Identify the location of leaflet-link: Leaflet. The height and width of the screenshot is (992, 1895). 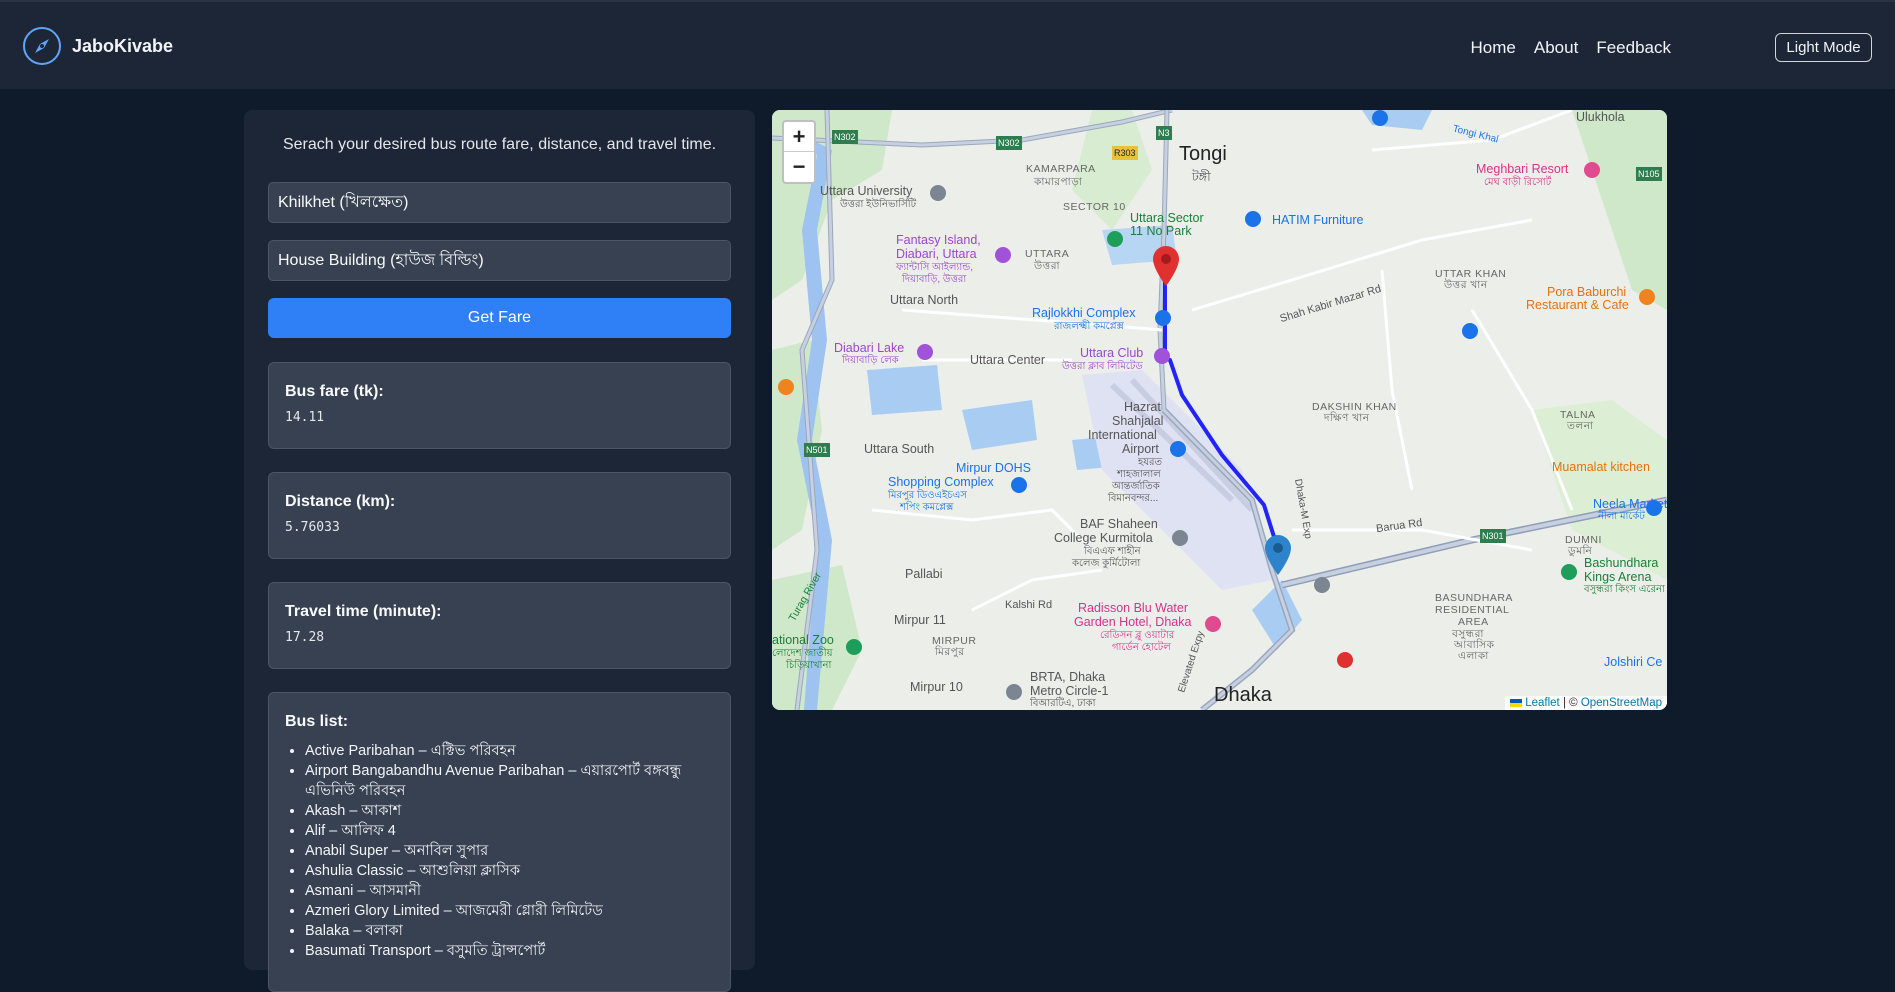
(1542, 703).